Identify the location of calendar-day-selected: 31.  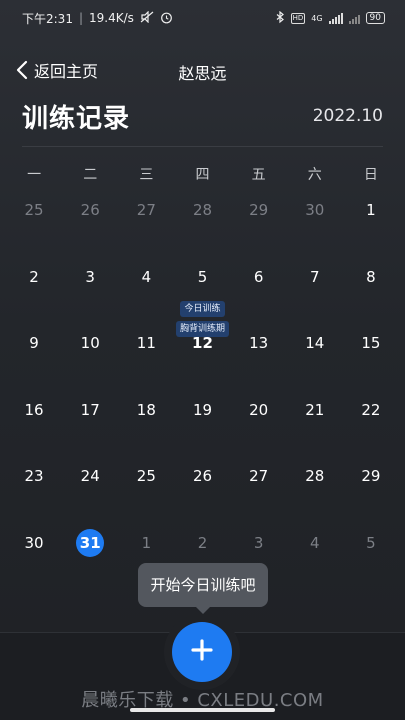
(90, 556).